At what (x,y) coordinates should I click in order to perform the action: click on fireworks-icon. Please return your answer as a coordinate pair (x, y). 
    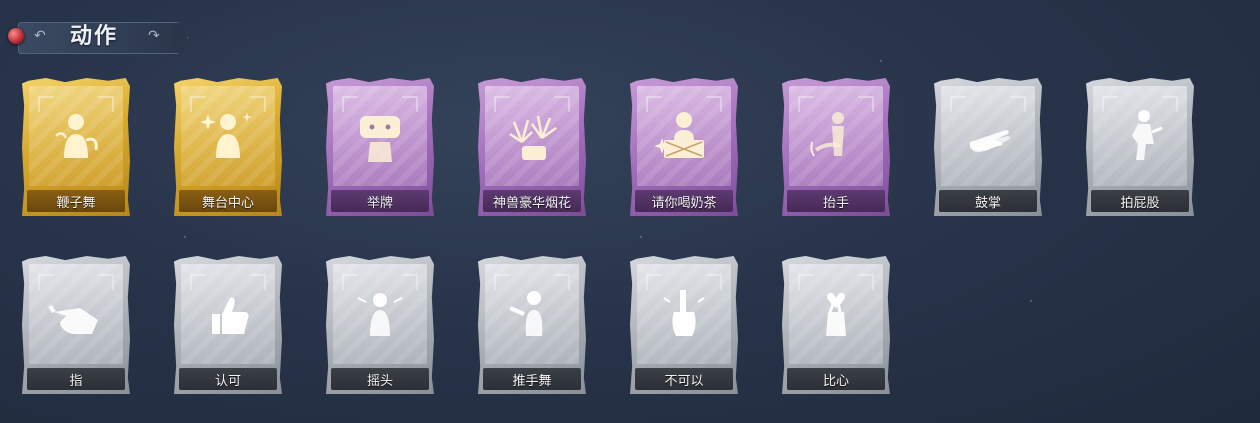
    Looking at the image, I should click on (532, 136).